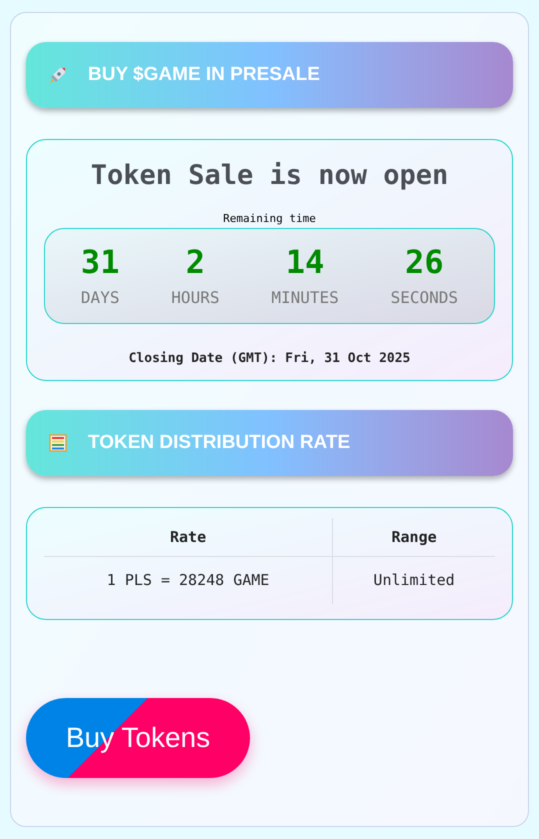 This screenshot has width=539, height=839. What do you see at coordinates (269, 176) in the screenshot?
I see `sale-status-title: Token Sale is now open` at bounding box center [269, 176].